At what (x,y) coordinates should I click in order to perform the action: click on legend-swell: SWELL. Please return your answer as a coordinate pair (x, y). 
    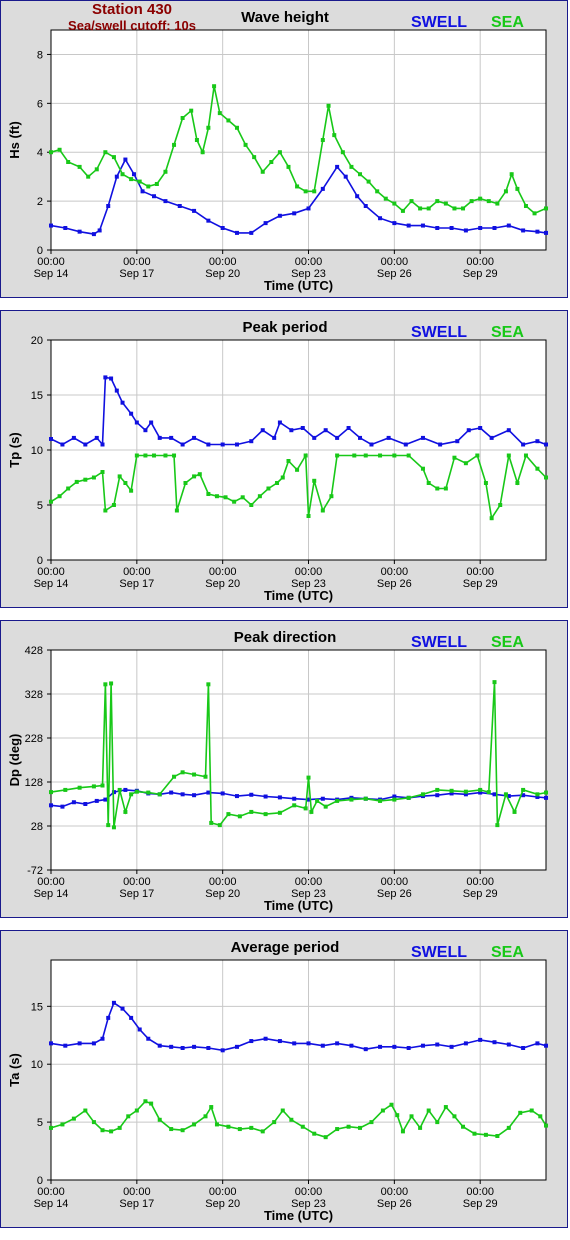
    Looking at the image, I should click on (439, 22).